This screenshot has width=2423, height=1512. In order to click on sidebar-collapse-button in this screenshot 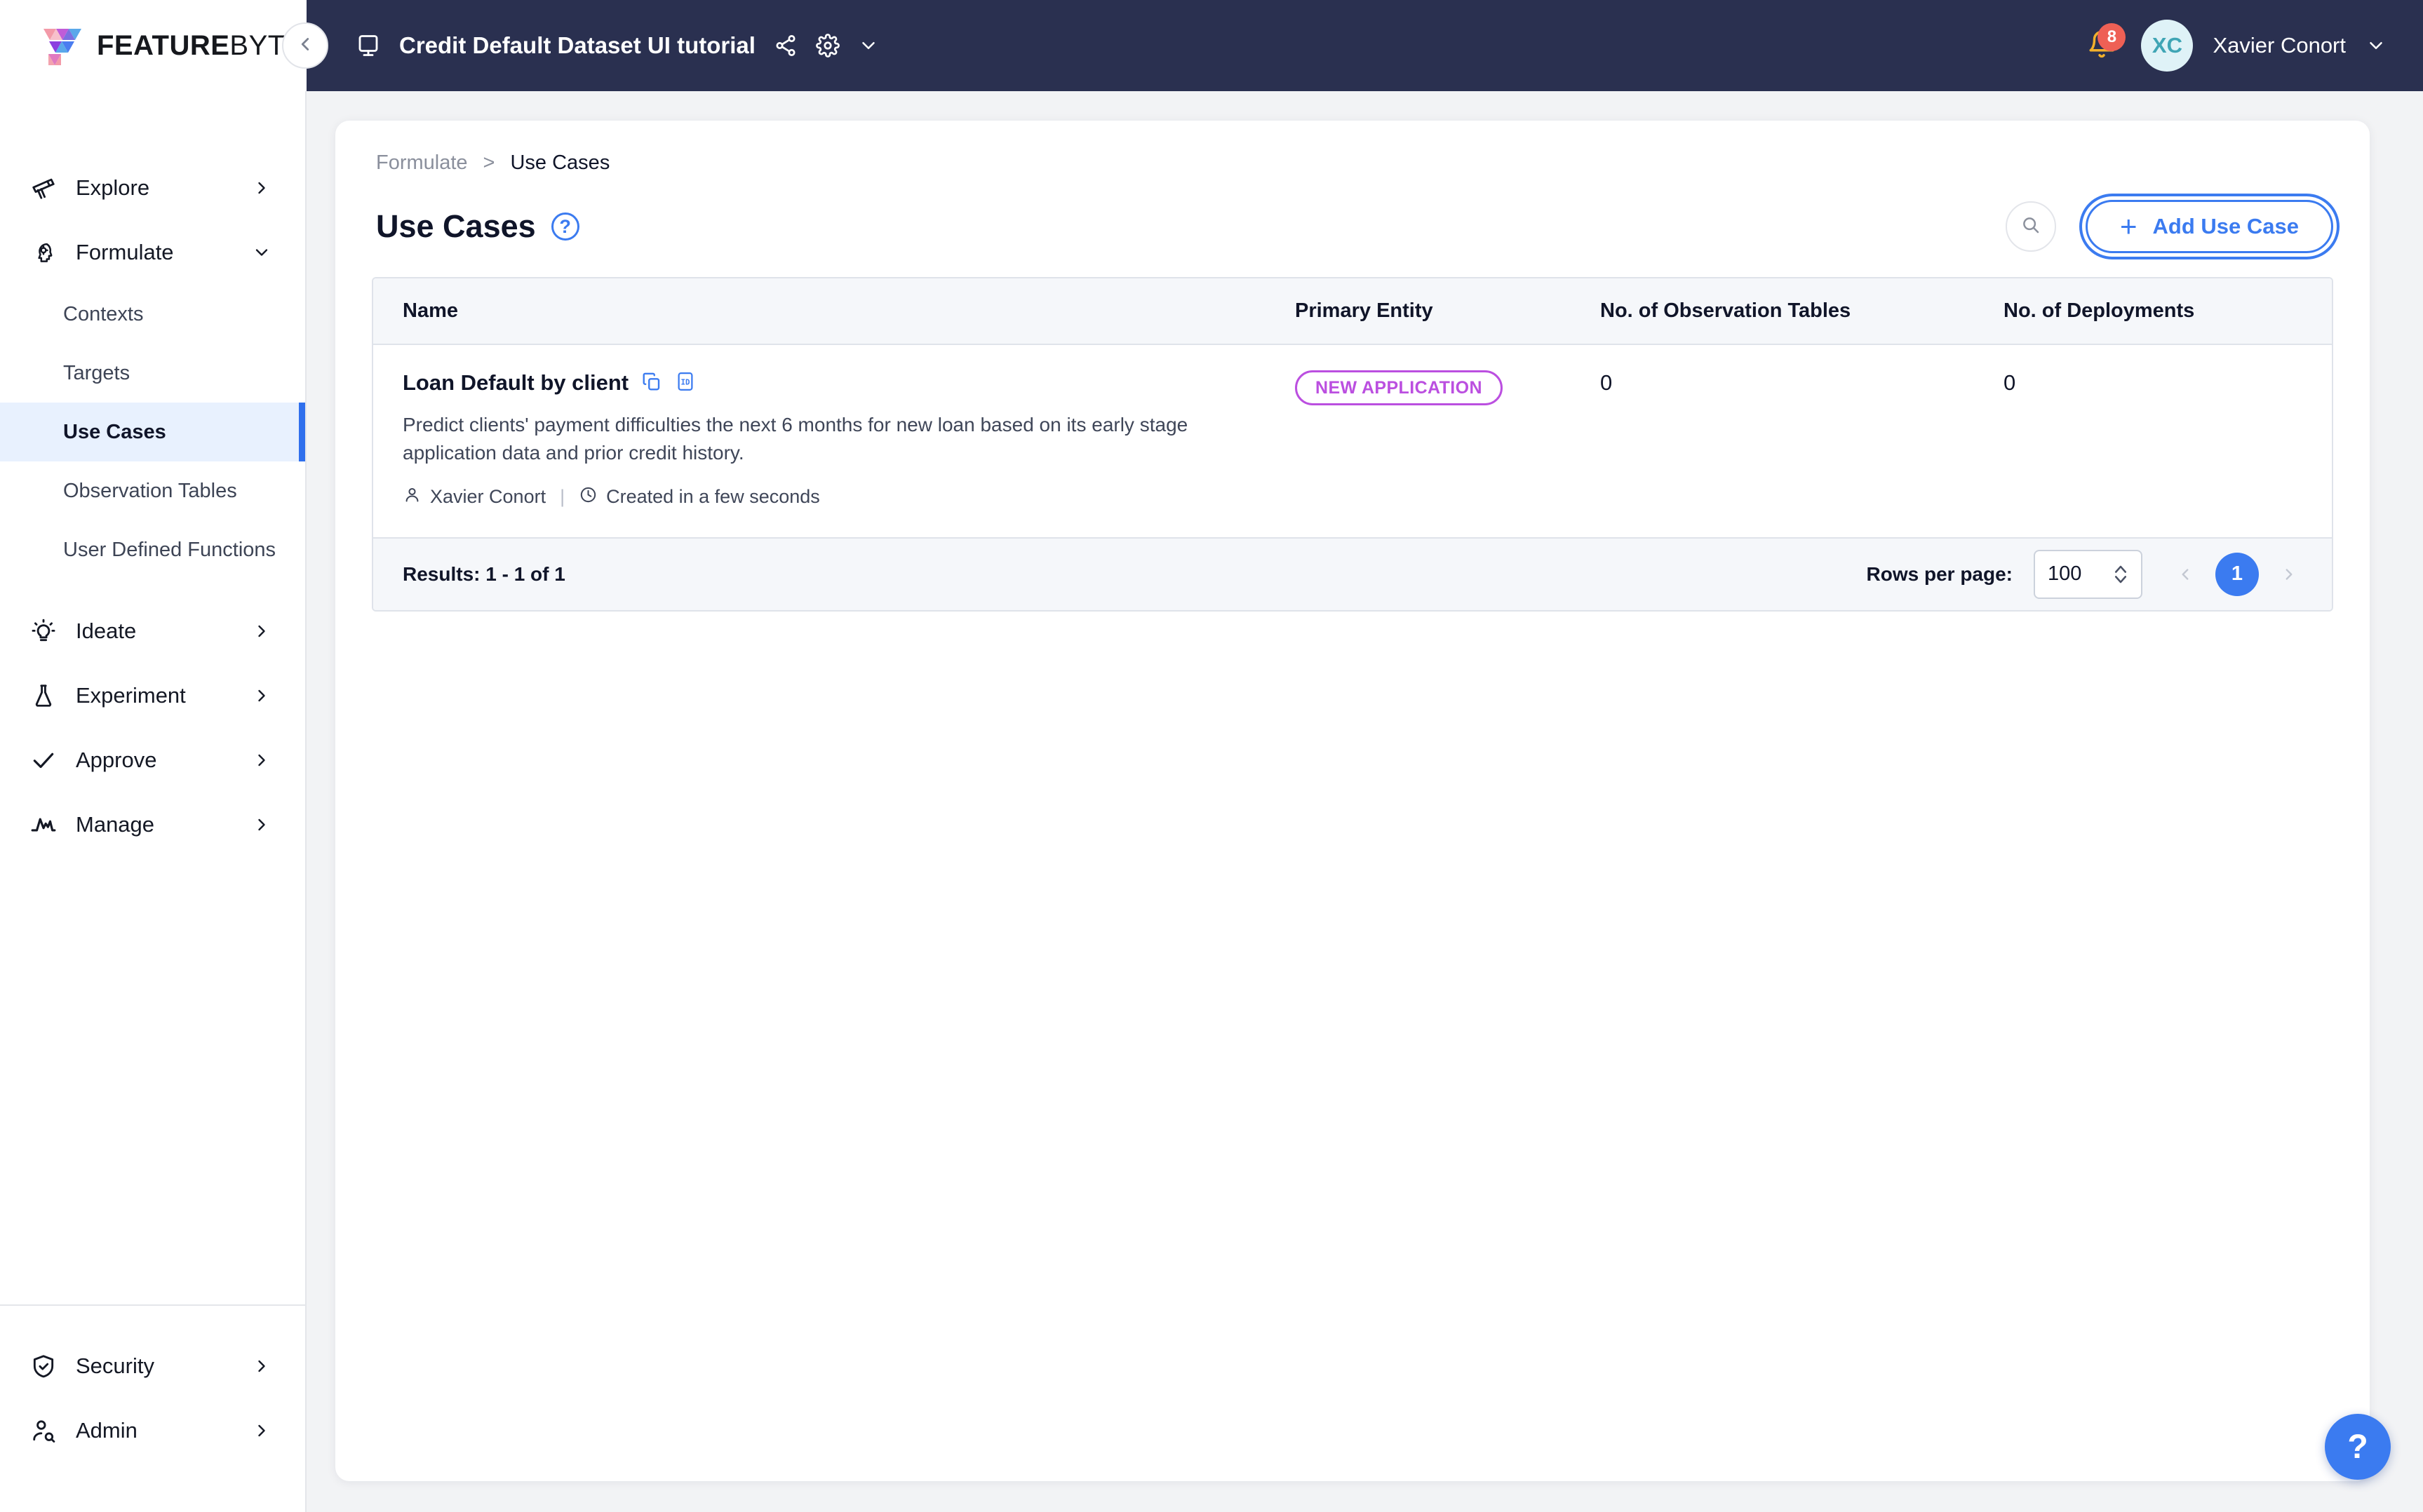, I will do `click(305, 45)`.